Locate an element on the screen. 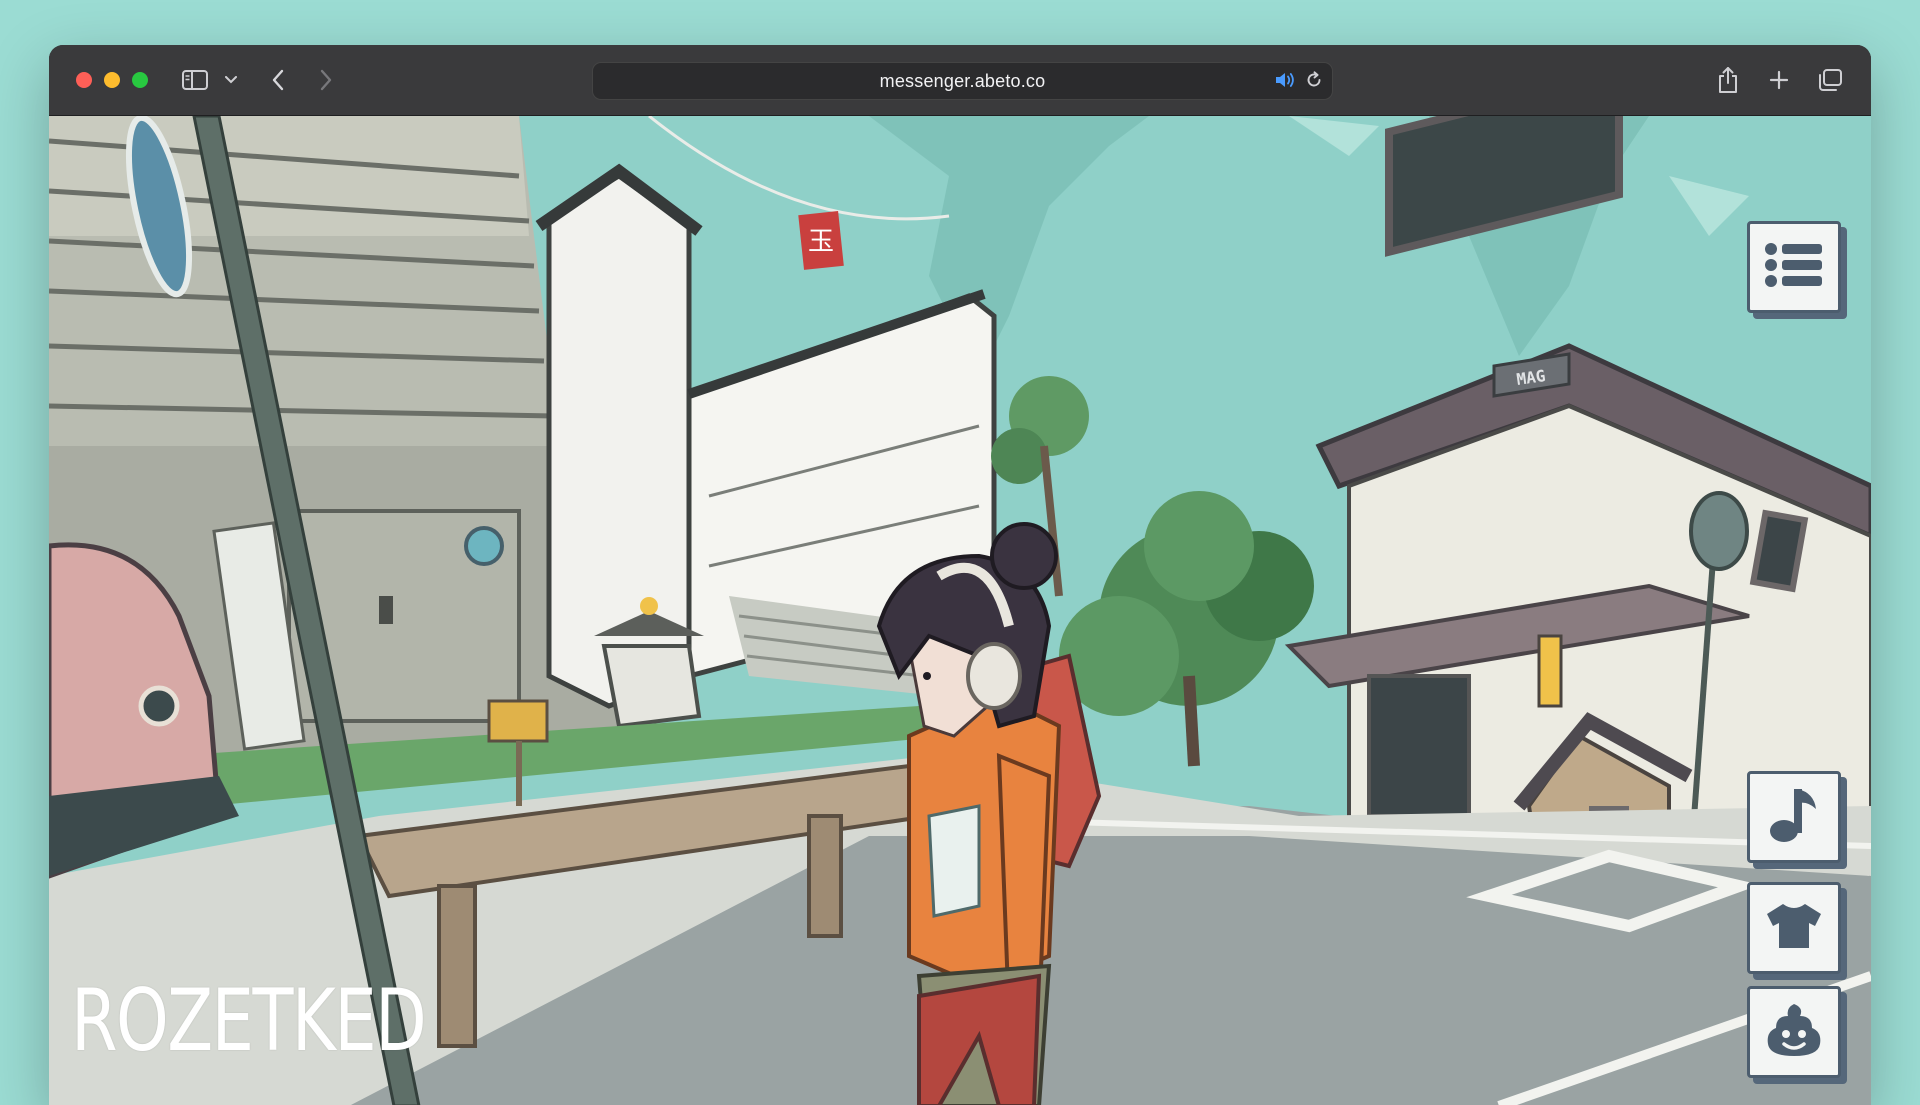  utility-slot is located at coordinates (386, 610).